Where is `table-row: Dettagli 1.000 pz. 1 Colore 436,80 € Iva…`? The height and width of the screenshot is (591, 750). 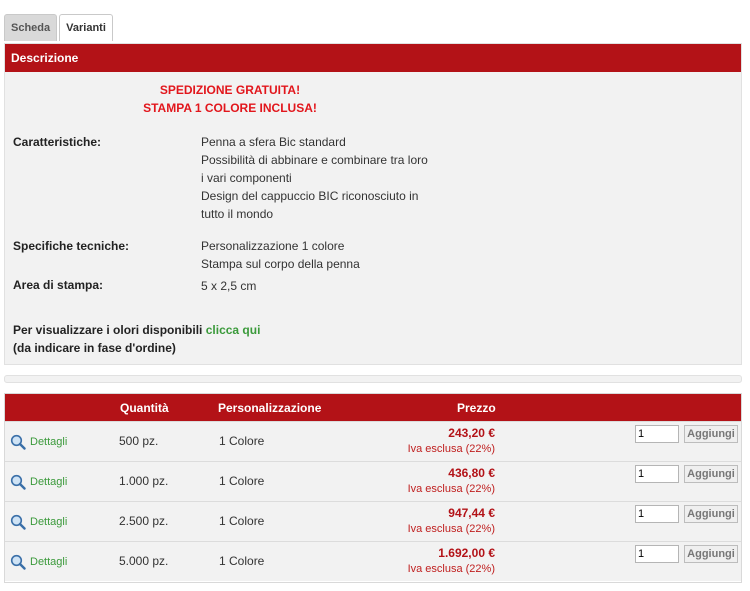 table-row: Dettagli 1.000 pz. 1 Colore 436,80 € Iva… is located at coordinates (373, 481).